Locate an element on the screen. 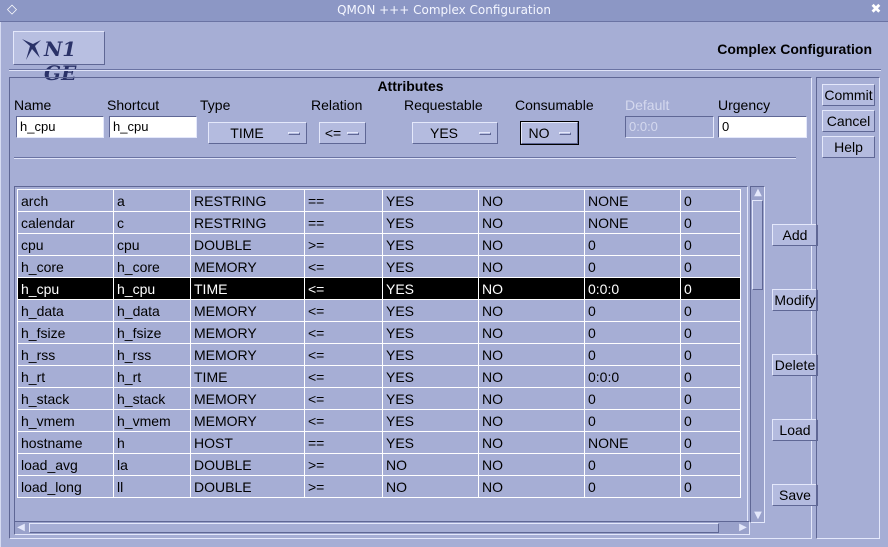 This screenshot has height=547, width=888. table-row: h_fsize h_fsize MEMORY <= YES NO 0 0 is located at coordinates (379, 332).